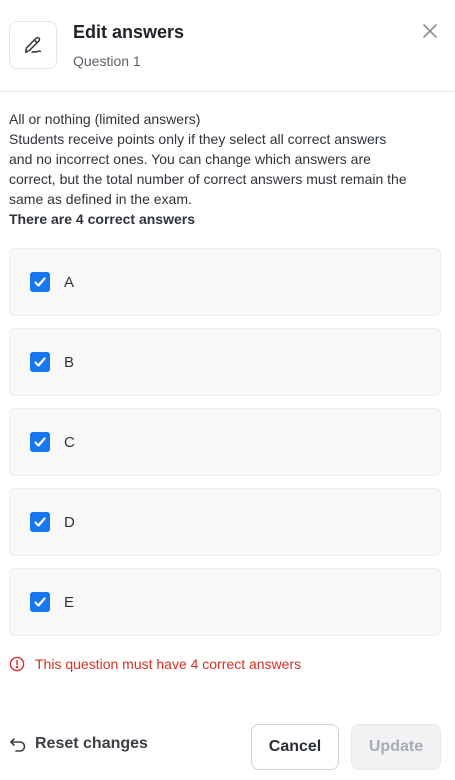  Describe the element at coordinates (227, 46) in the screenshot. I see `modal-header: Edit answers Question 1` at that location.